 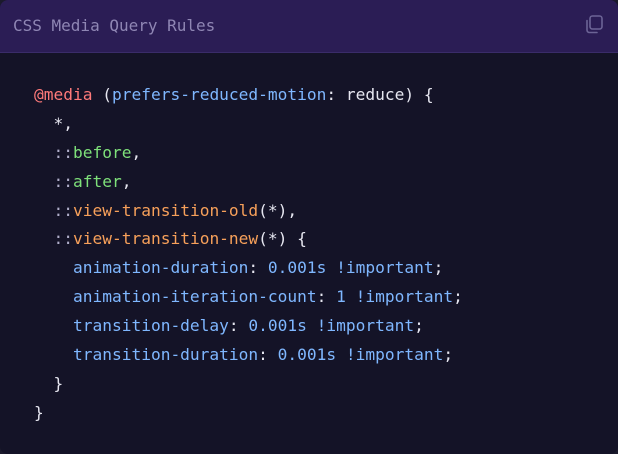 I want to click on code-line-4: ::after,, so click(x=248, y=182).